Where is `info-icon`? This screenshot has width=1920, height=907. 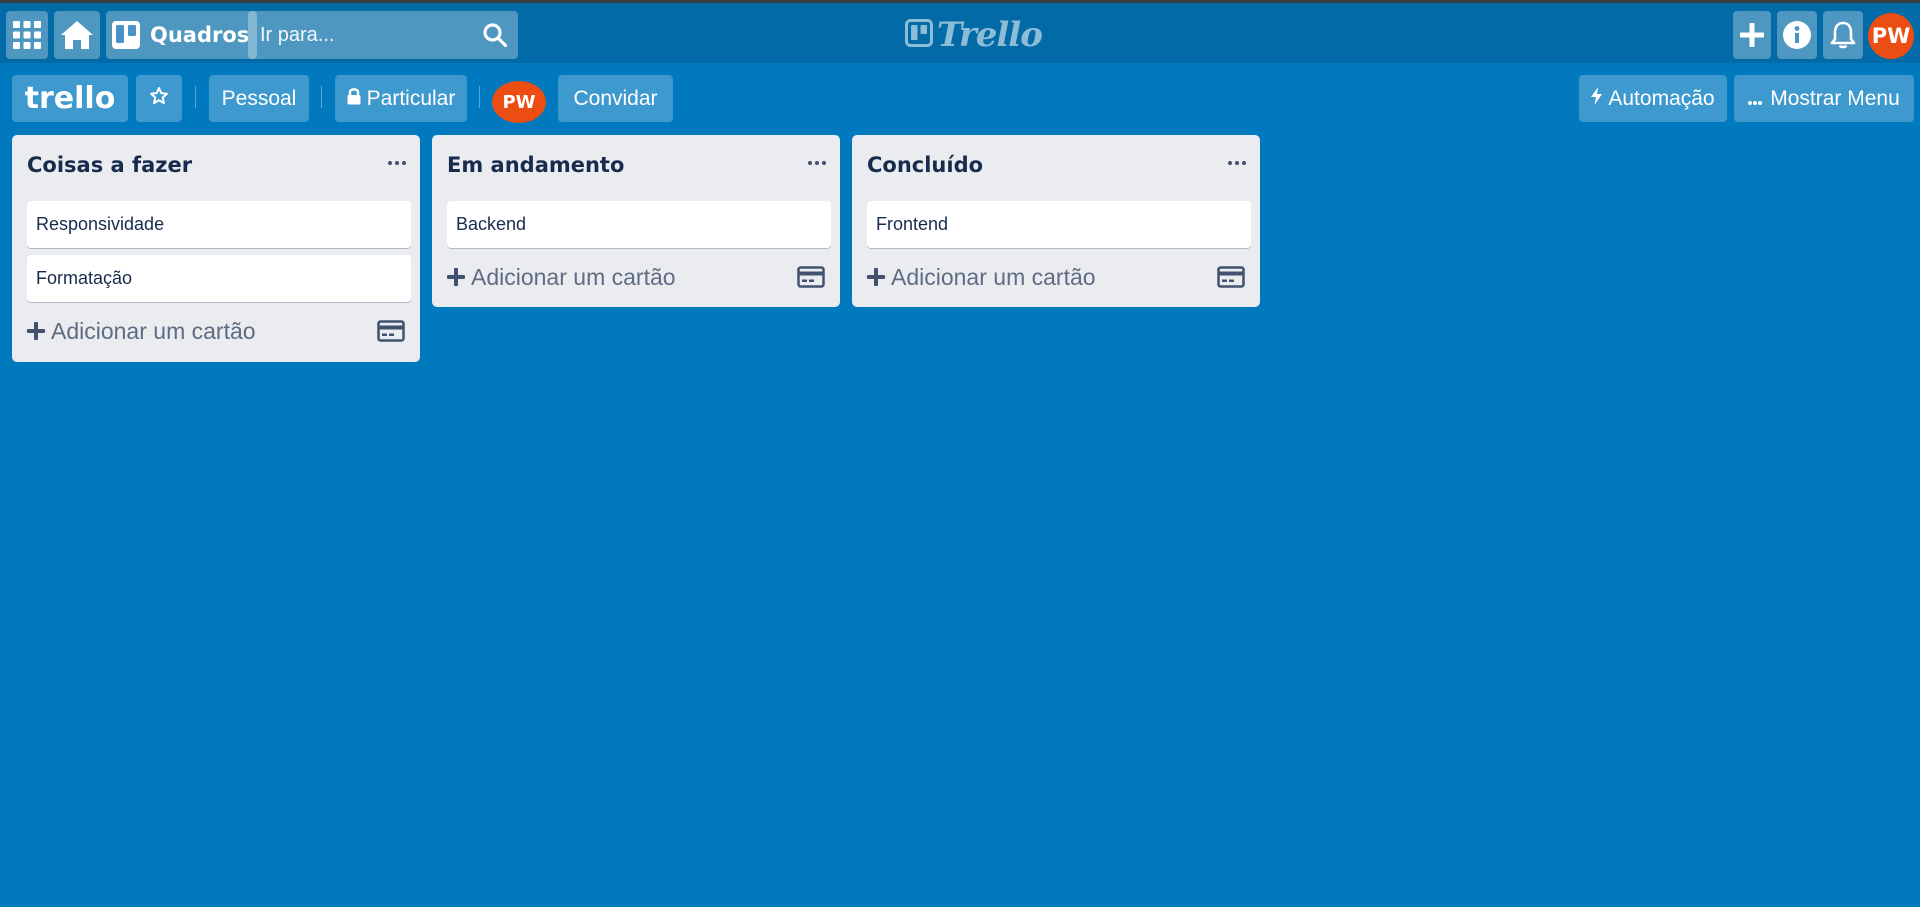 info-icon is located at coordinates (1797, 35).